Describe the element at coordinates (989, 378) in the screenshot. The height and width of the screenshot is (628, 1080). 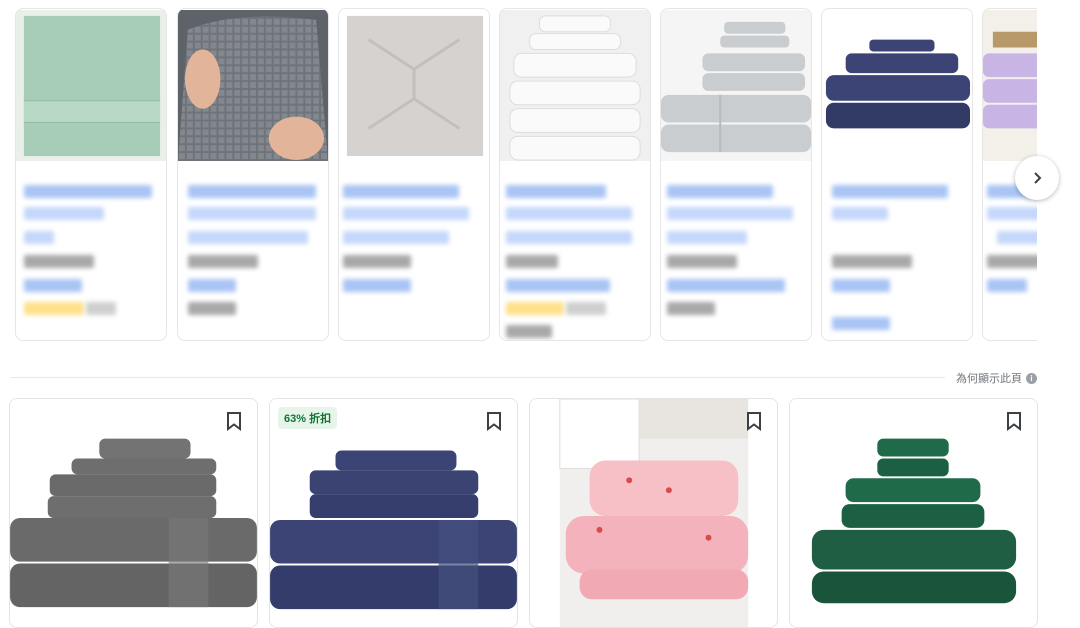
I see `why-this-ad-label: 為何顯示此頁` at that location.